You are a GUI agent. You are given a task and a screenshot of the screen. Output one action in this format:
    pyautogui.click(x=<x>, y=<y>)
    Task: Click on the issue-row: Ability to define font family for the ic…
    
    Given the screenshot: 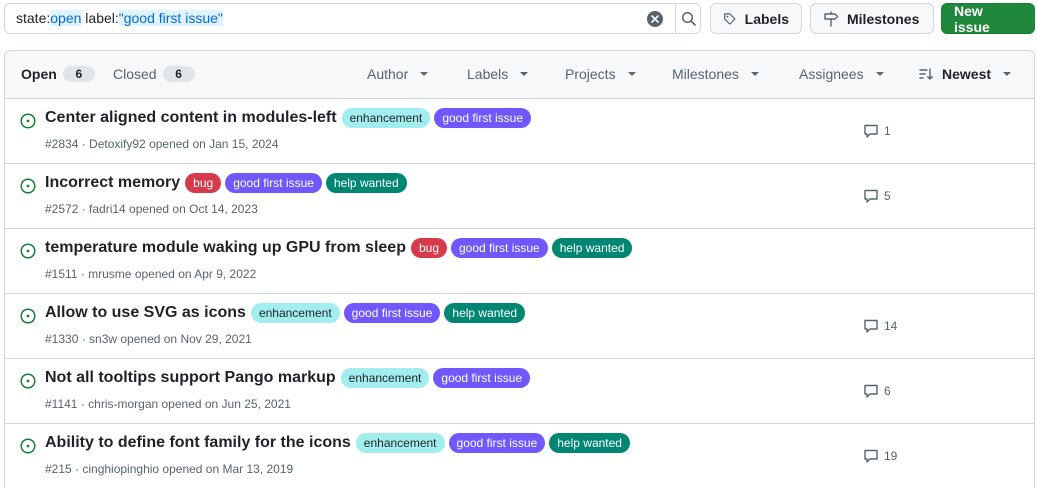 What is the action you would take?
    pyautogui.click(x=519, y=456)
    